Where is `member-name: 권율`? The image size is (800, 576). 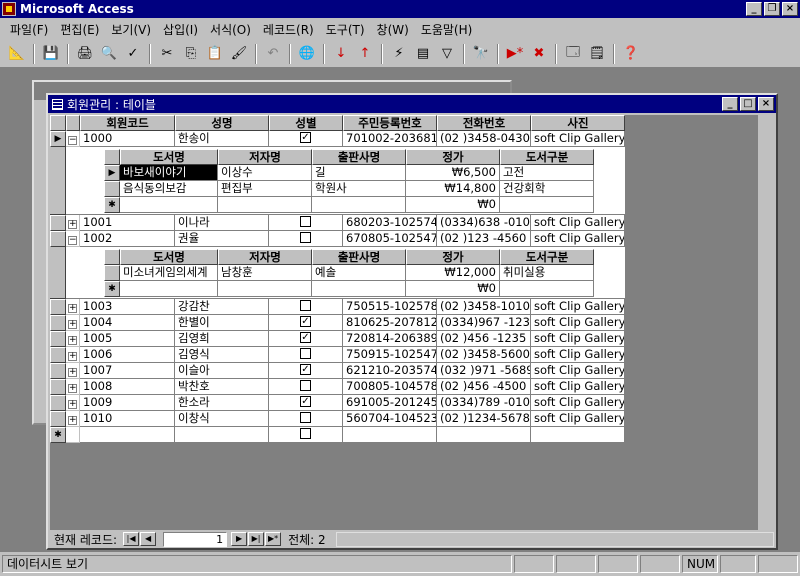
member-name: 권율 is located at coordinates (222, 239).